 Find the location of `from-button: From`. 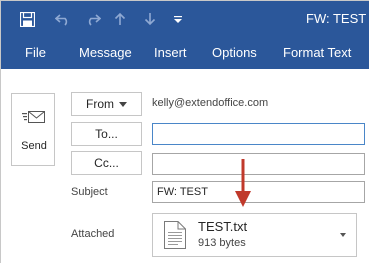

from-button: From is located at coordinates (106, 104).